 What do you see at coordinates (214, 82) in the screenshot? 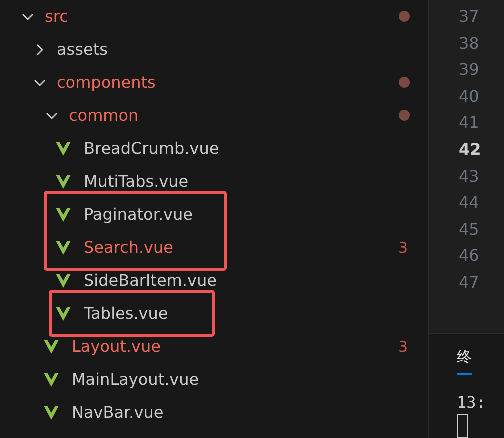
I see `folder-item: components` at bounding box center [214, 82].